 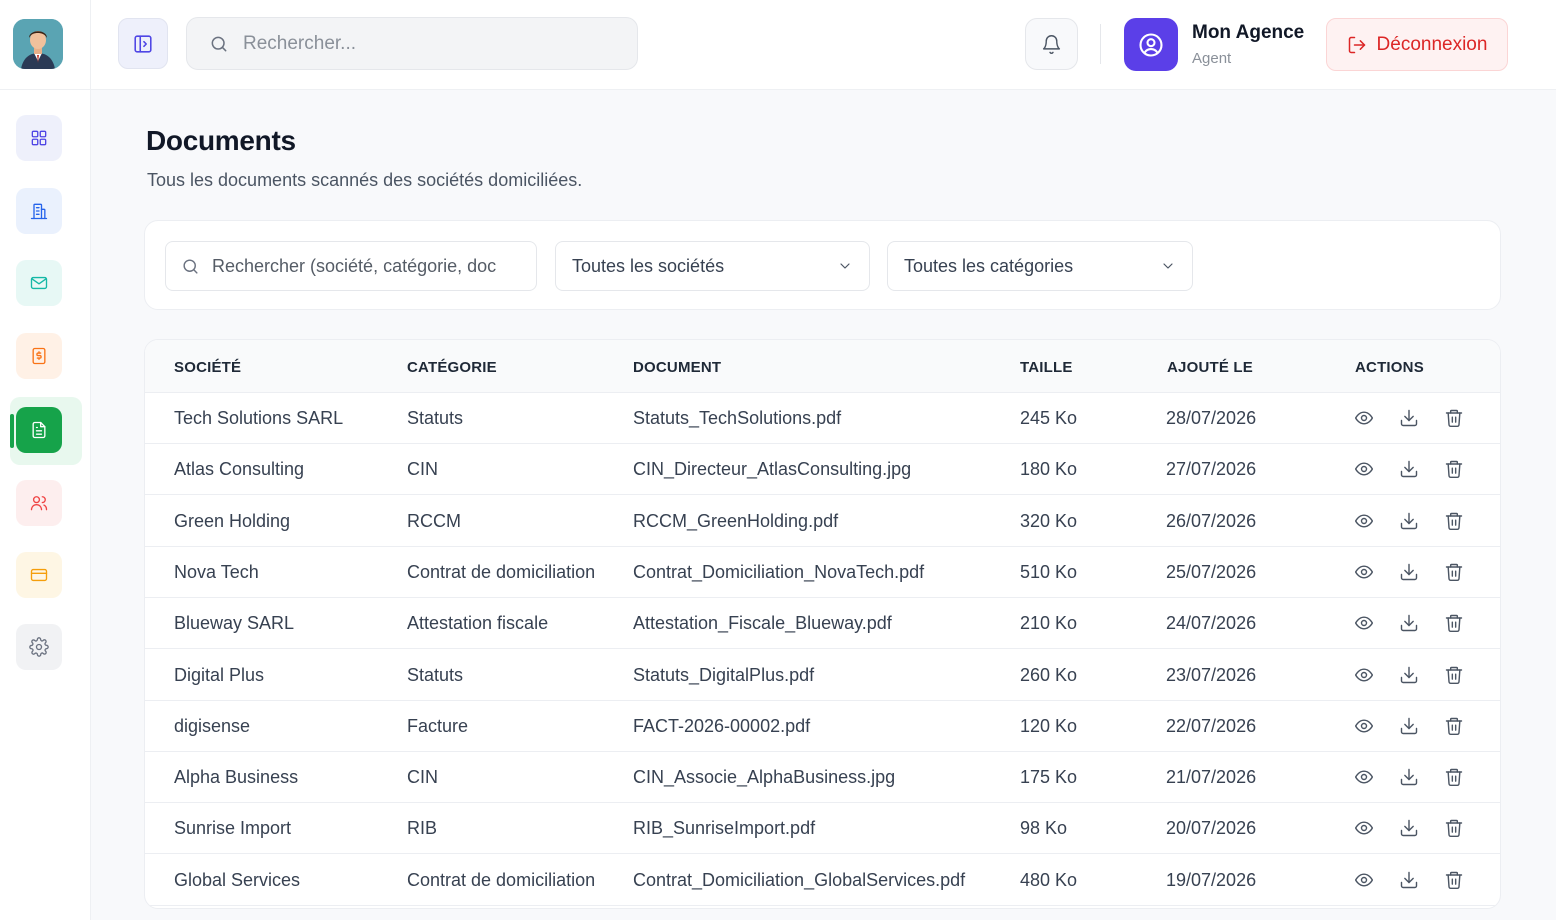 What do you see at coordinates (1044, 828) in the screenshot?
I see `cell-size: 98 Ko` at bounding box center [1044, 828].